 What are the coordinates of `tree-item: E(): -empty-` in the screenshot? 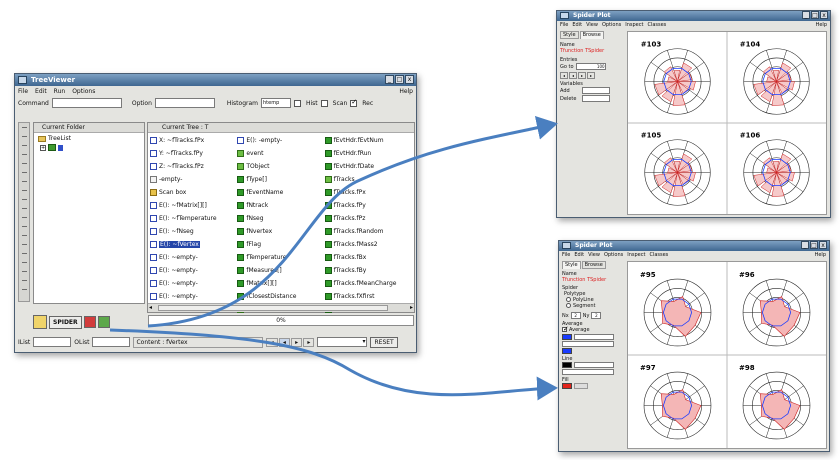 It's located at (280, 140).